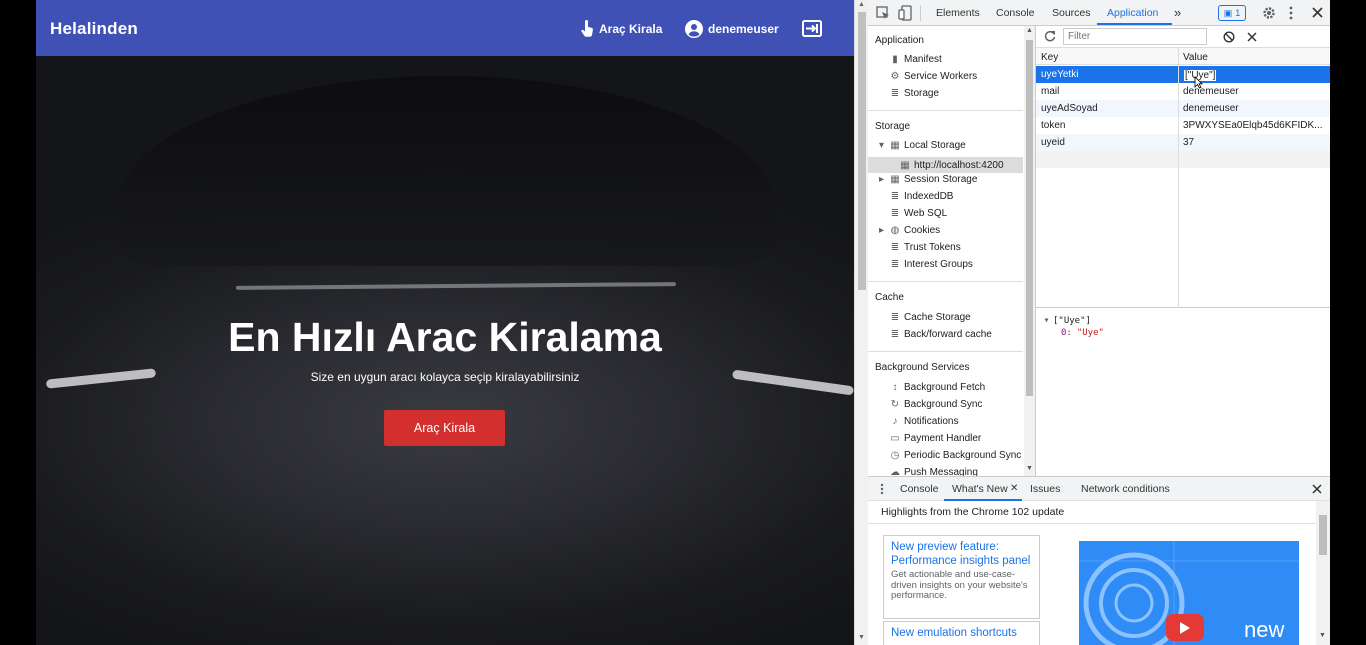 This screenshot has height=645, width=1366. I want to click on logout-button, so click(814, 28).